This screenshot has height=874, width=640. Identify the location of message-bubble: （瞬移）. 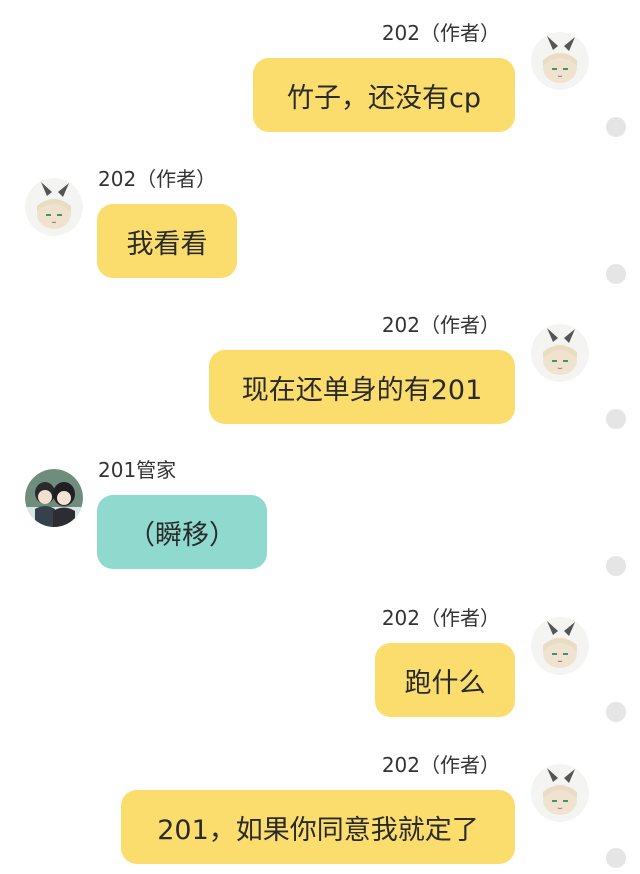
(182, 532).